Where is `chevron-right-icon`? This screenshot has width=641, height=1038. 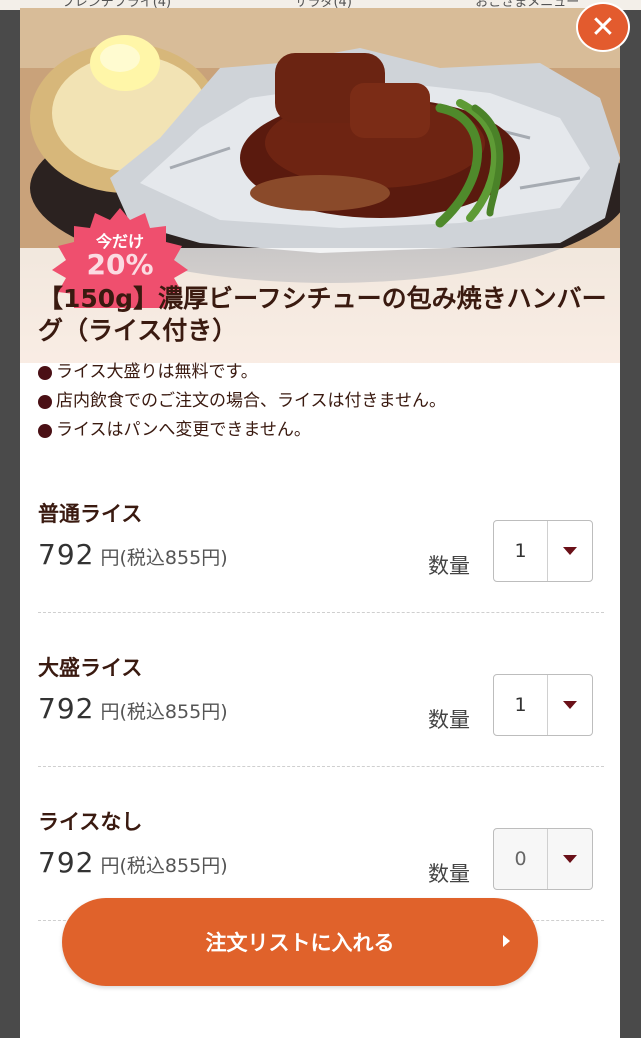
chevron-right-icon is located at coordinates (506, 941).